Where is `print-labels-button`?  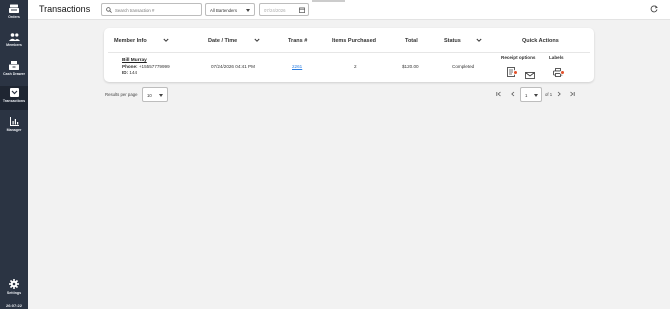 print-labels-button is located at coordinates (559, 70).